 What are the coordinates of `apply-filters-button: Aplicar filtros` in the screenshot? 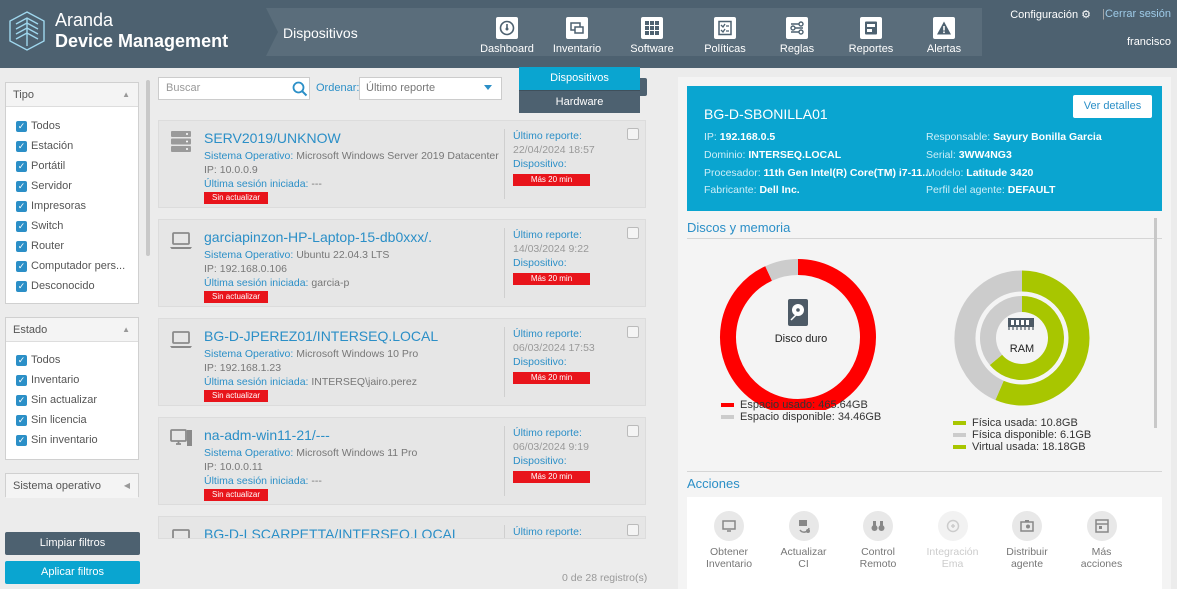 It's located at (72, 572).